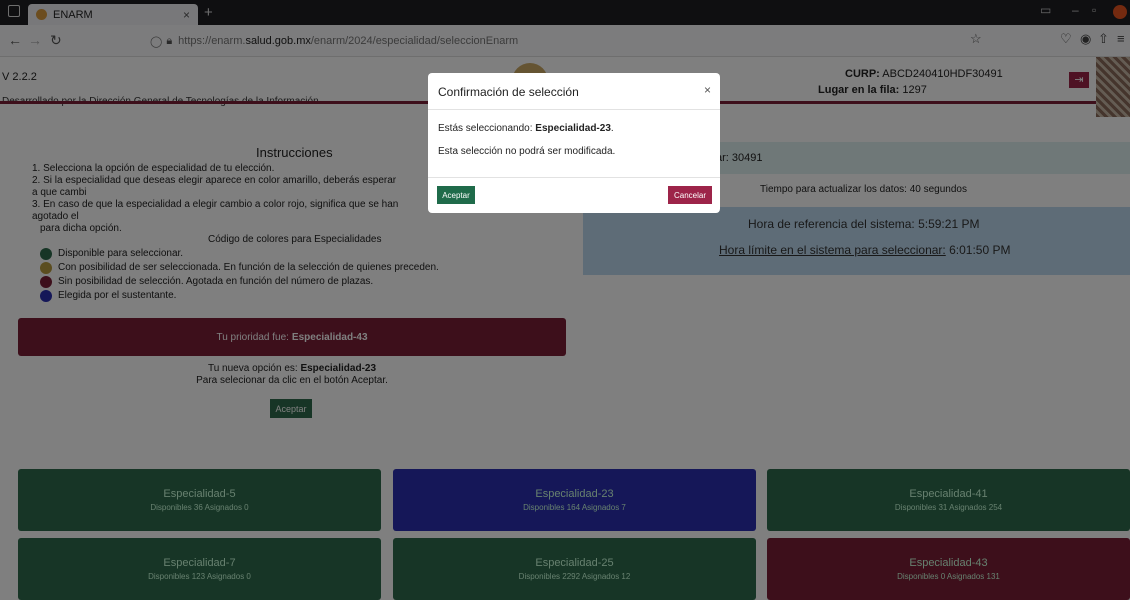 The height and width of the screenshot is (600, 1130). Describe the element at coordinates (612, 128) in the screenshot. I see `selection-suffix: .` at that location.